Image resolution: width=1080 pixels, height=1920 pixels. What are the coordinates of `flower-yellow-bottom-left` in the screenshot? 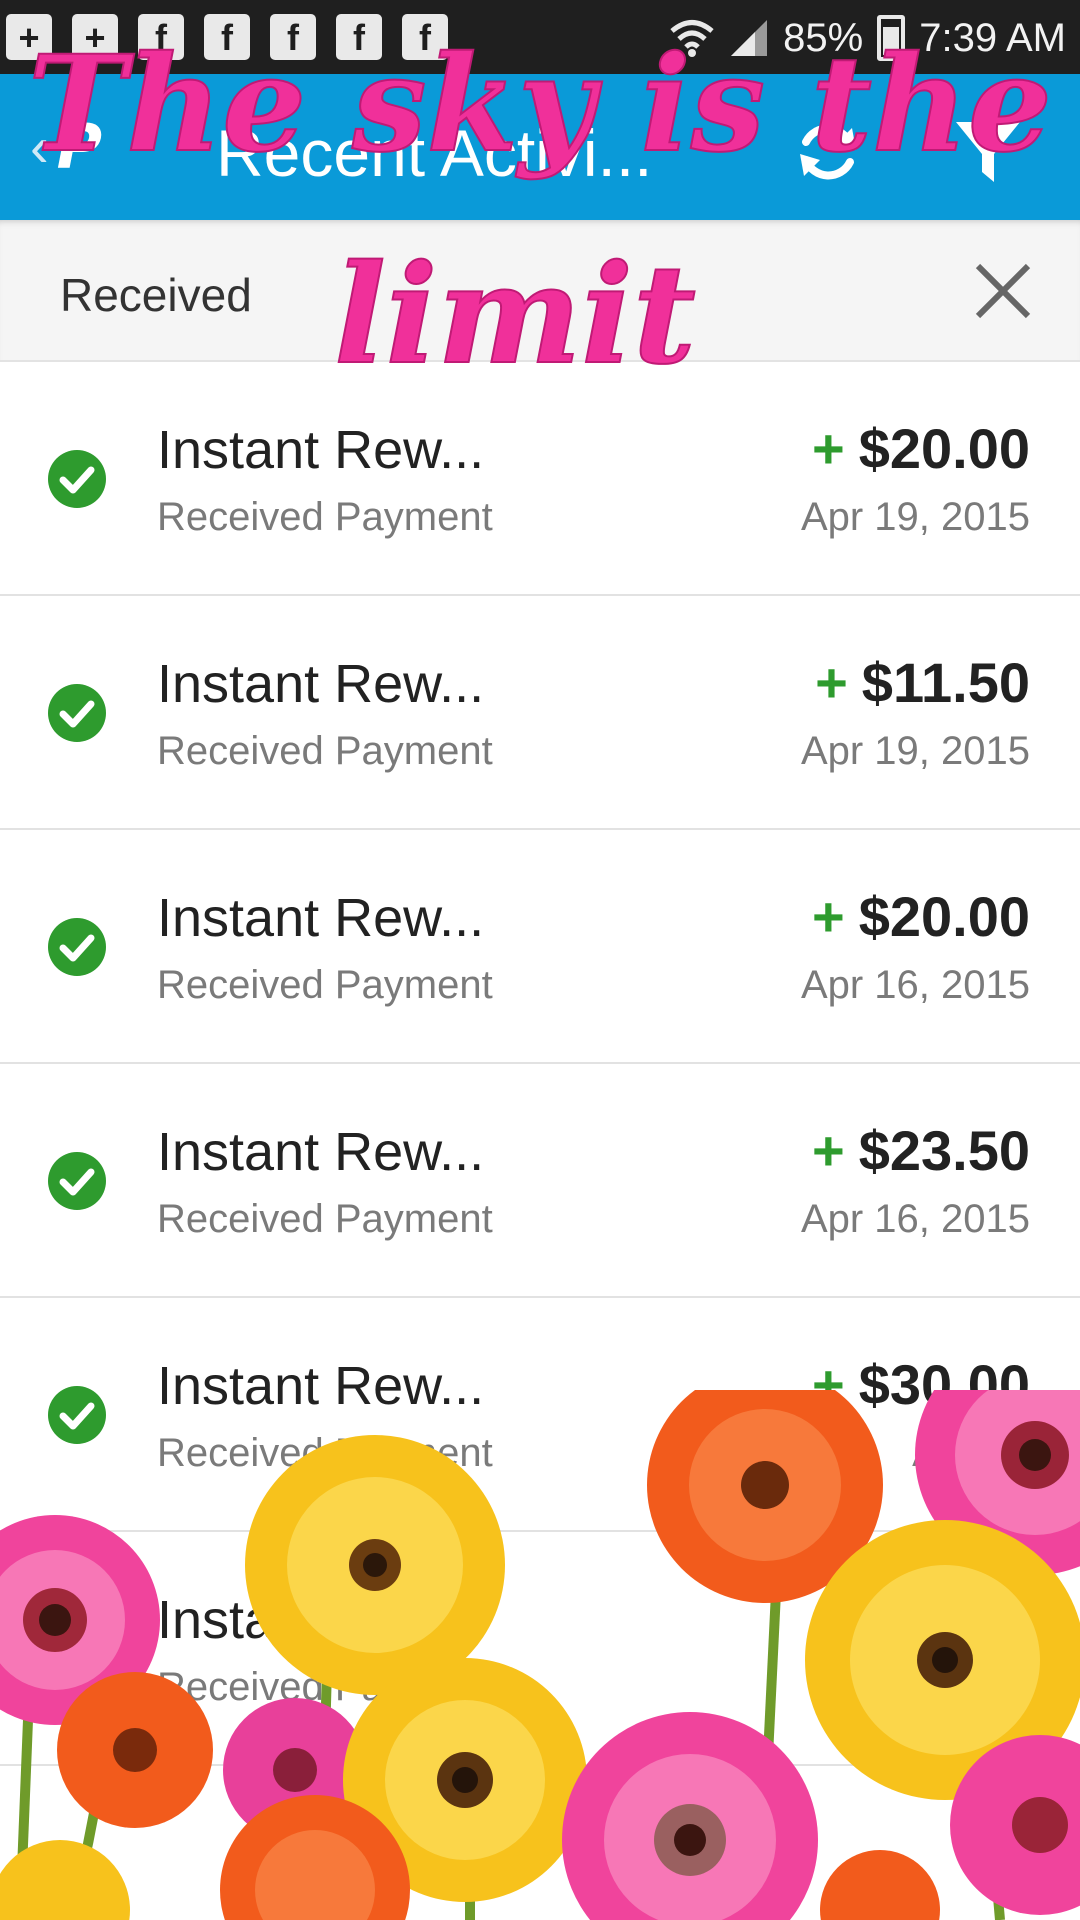 It's located at (65, 1880).